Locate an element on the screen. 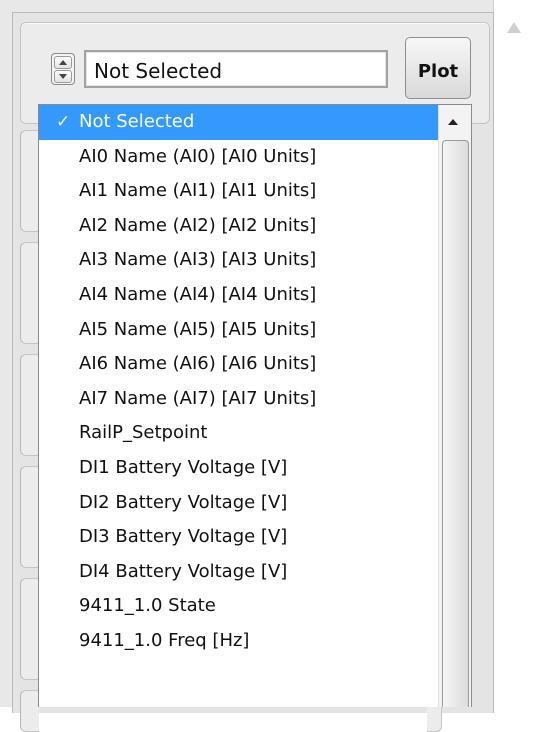  channel-select: Not Selected is located at coordinates (236, 69).